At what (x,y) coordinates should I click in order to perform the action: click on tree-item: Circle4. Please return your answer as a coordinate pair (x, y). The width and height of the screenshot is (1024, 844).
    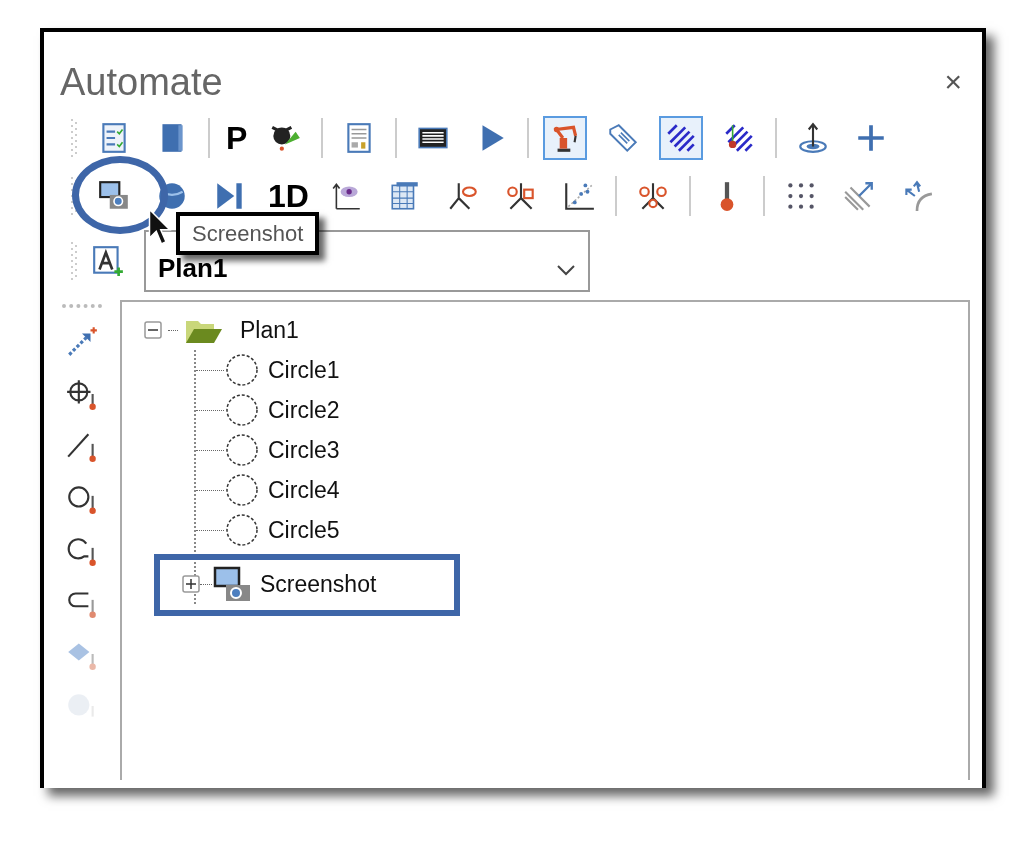
    Looking at the image, I should click on (304, 490).